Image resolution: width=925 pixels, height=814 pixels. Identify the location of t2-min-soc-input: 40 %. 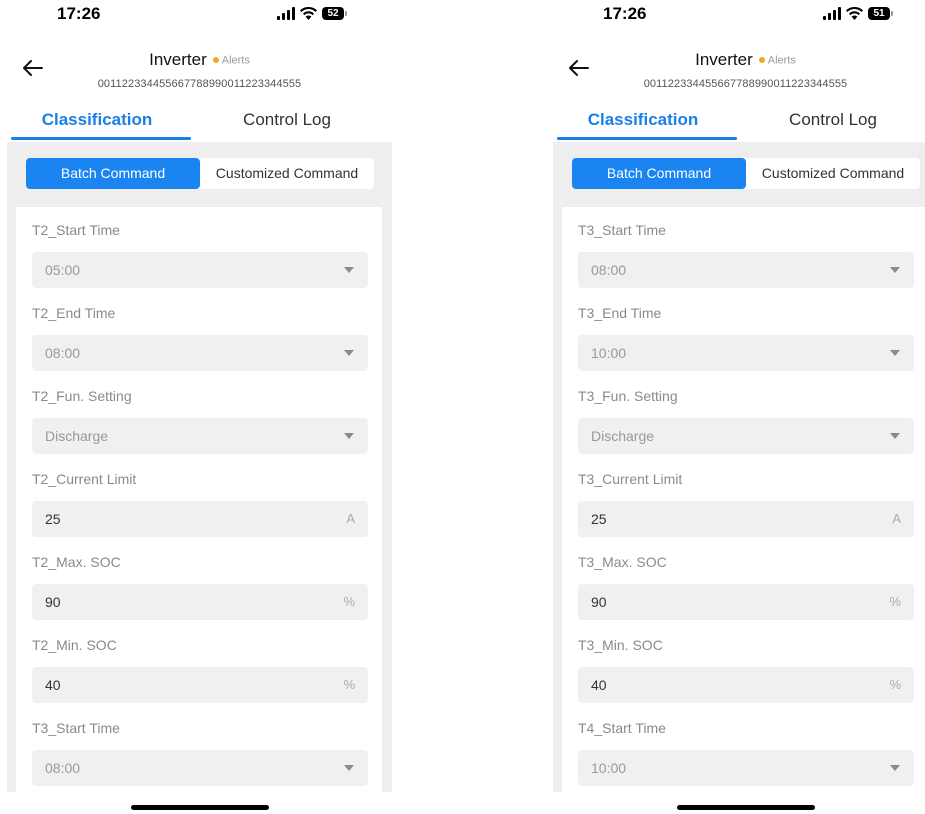
(200, 685).